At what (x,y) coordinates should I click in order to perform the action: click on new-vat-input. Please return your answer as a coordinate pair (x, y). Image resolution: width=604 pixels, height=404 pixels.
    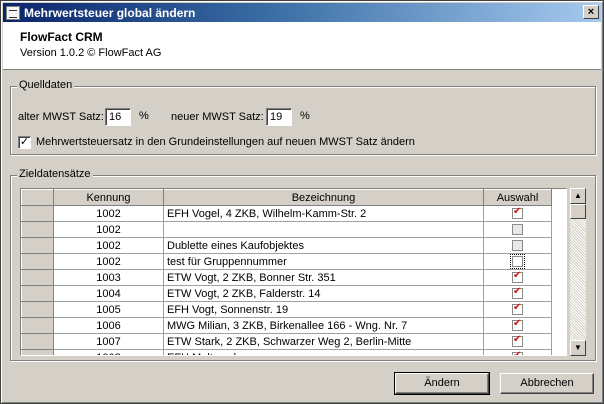
    Looking at the image, I should click on (279, 117).